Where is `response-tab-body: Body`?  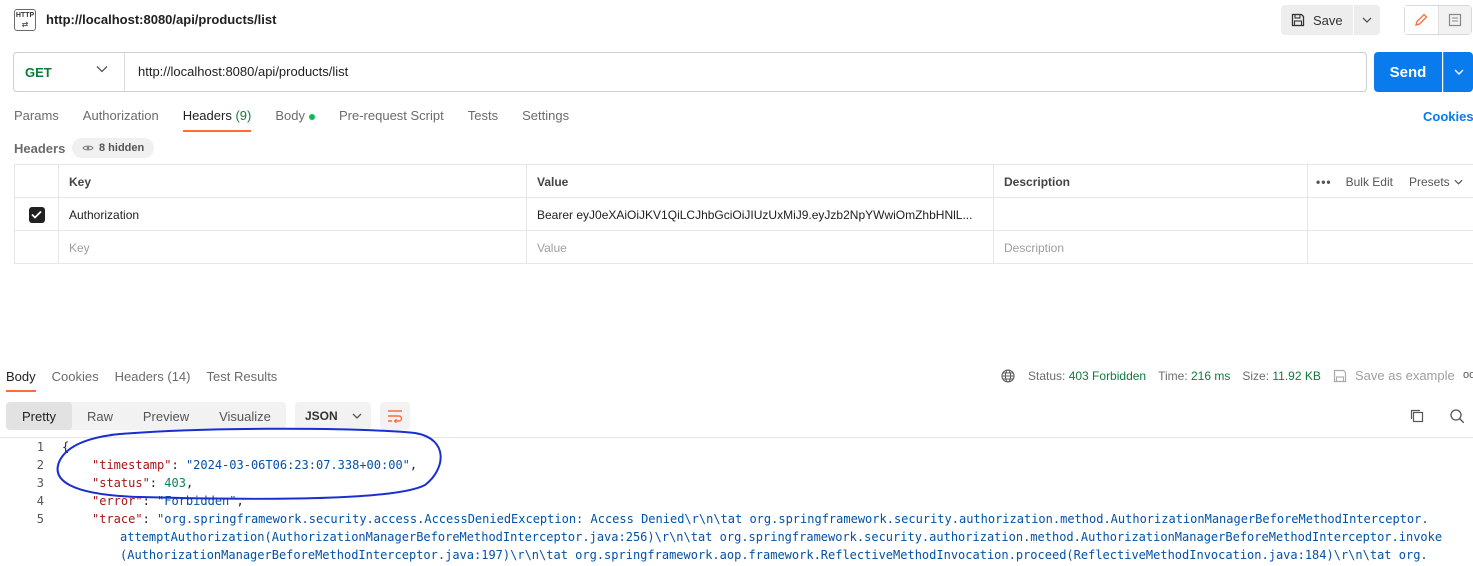
response-tab-body: Body is located at coordinates (21, 380).